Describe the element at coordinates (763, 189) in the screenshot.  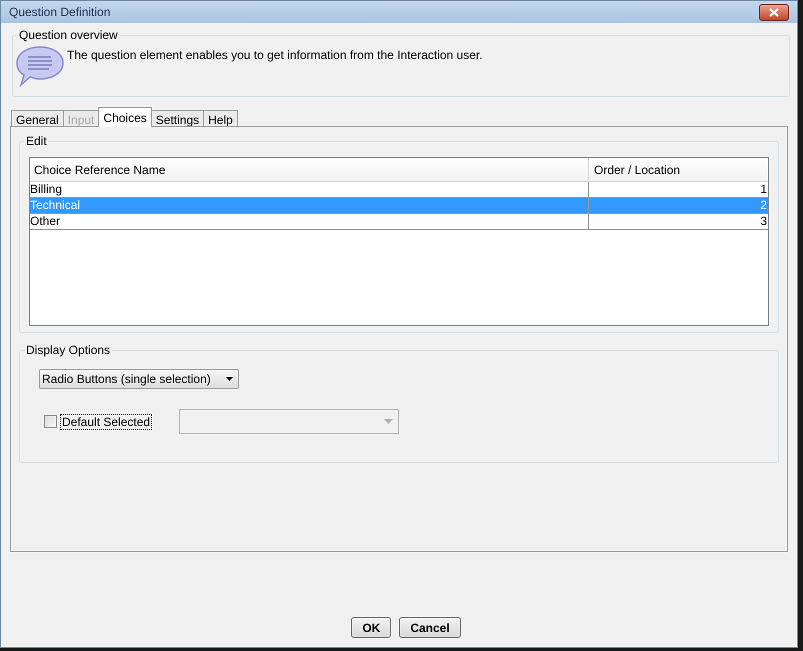
I see `table-cell-text: 1` at that location.